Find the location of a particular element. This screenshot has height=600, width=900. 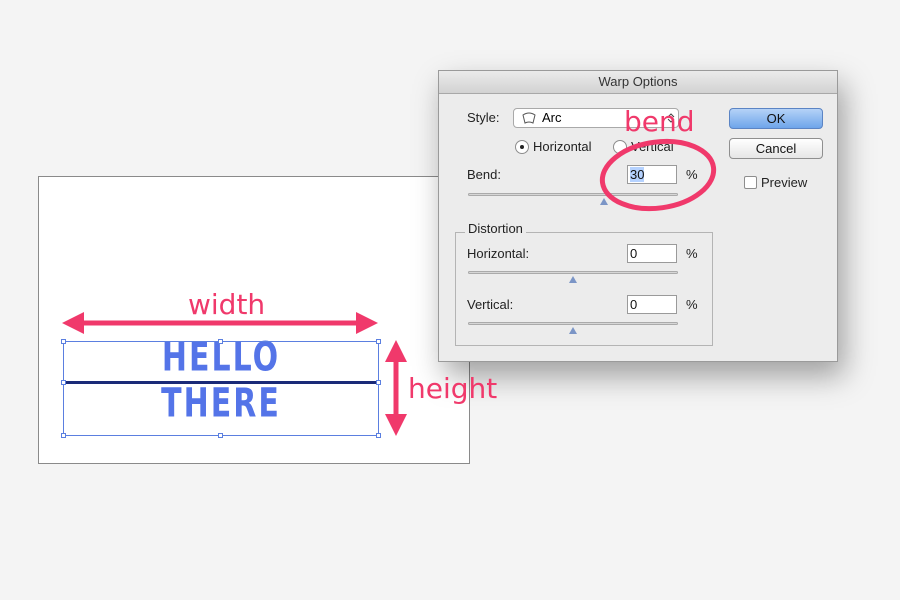

height-annotation: height is located at coordinates (453, 388).